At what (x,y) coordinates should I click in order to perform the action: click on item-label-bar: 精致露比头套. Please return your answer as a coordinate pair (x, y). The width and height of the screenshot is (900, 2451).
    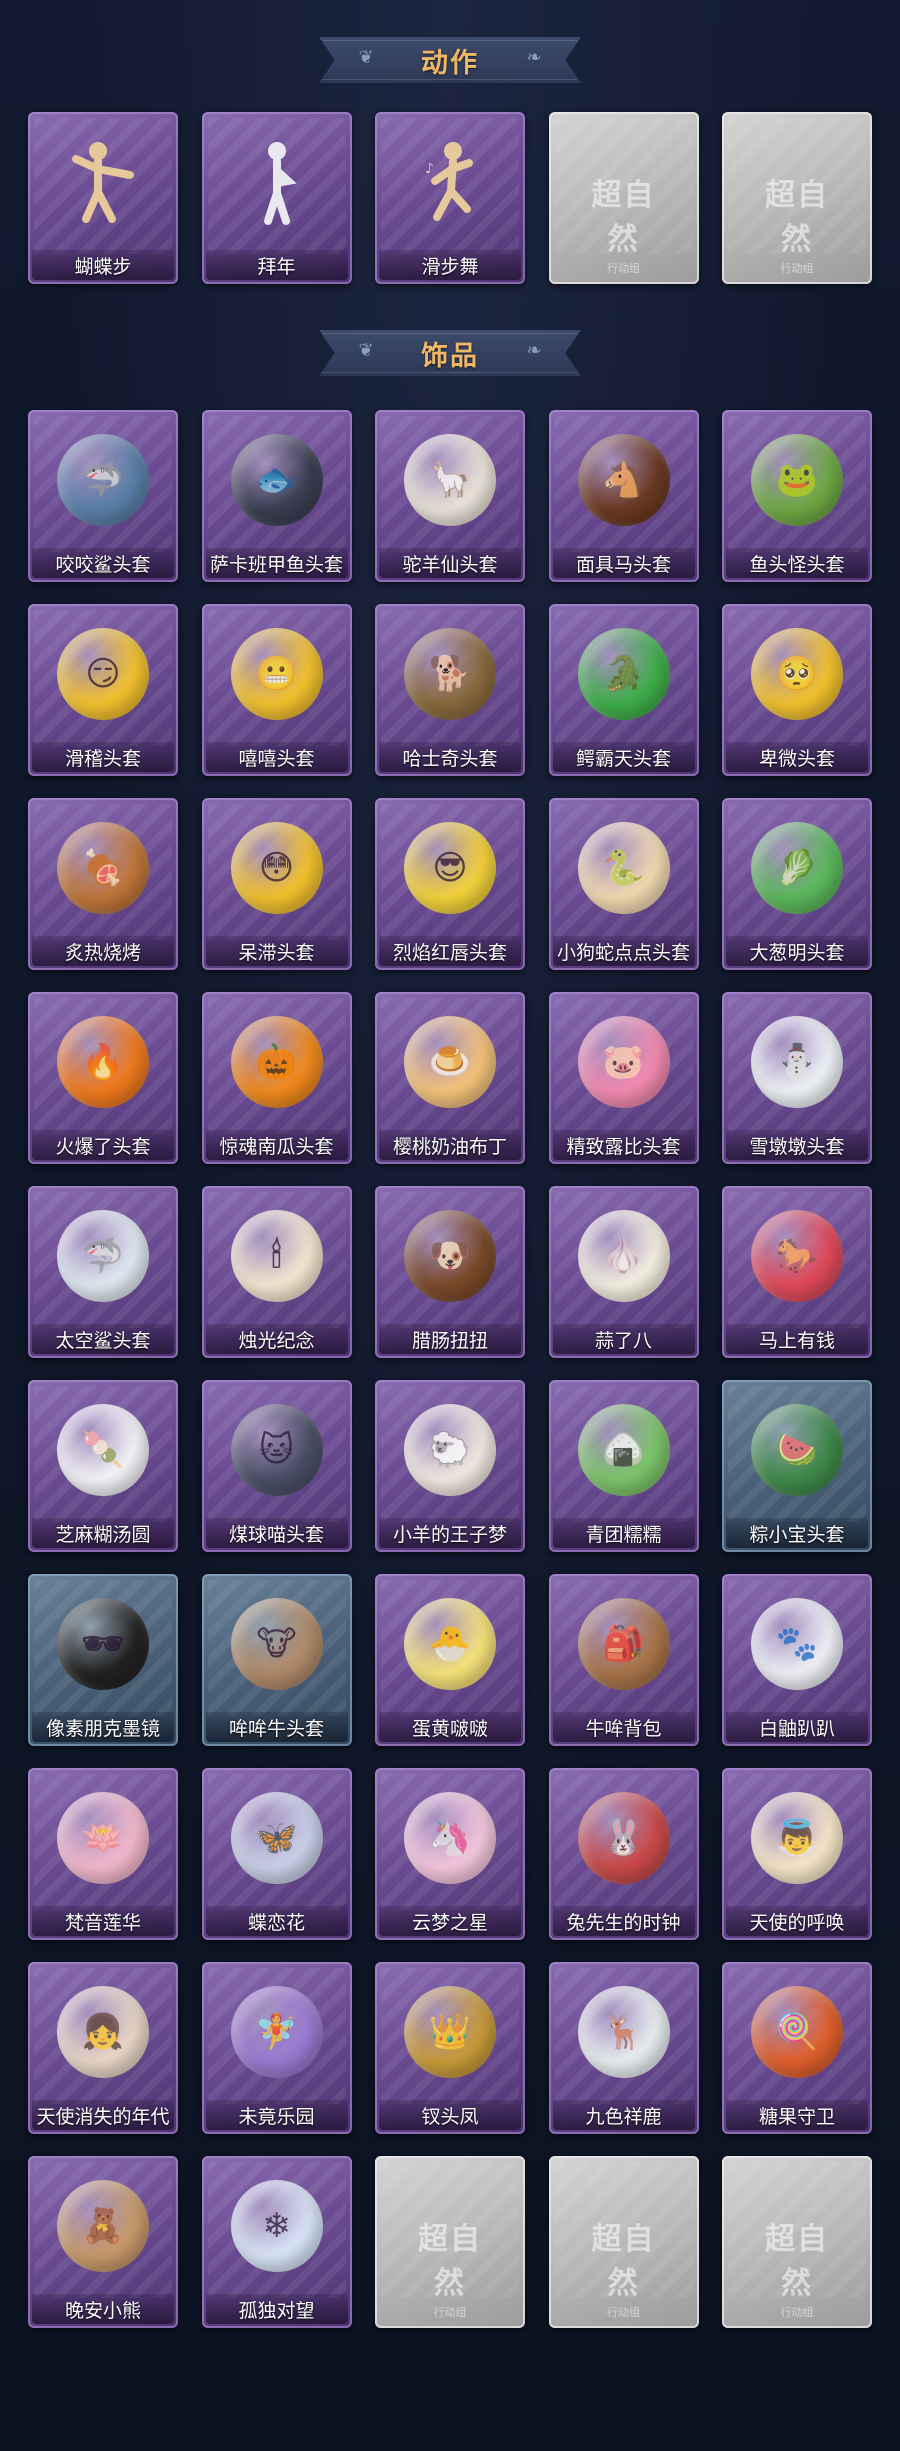
    Looking at the image, I should click on (623, 1145).